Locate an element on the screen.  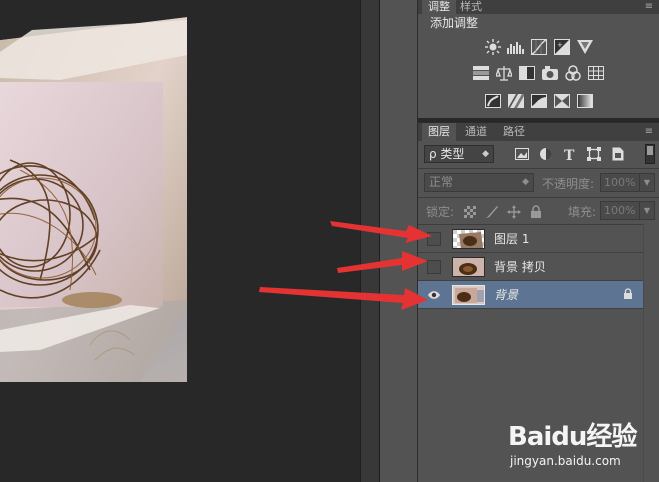
type-filter-icon: T is located at coordinates (569, 153).